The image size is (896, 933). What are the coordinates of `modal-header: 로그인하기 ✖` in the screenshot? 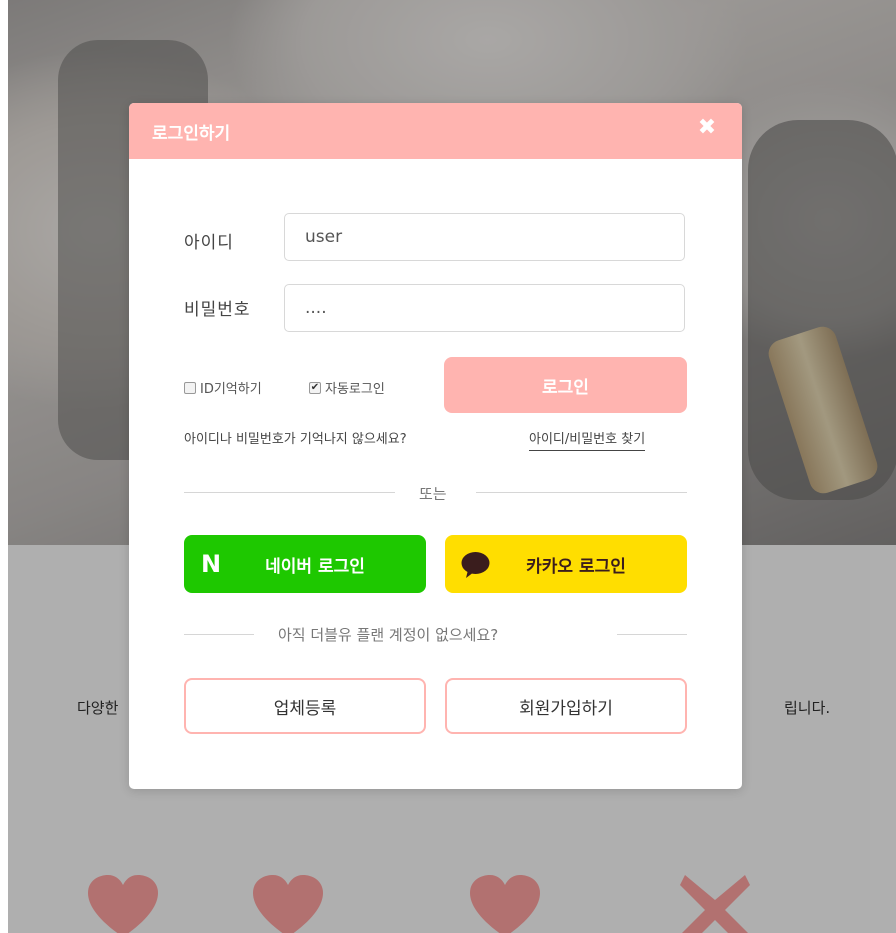 It's located at (435, 131).